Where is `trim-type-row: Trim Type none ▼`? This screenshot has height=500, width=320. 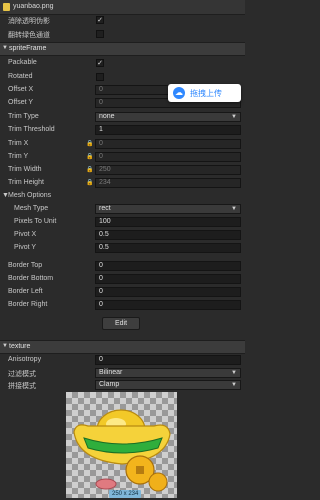 trim-type-row: Trim Type none ▼ is located at coordinates (122, 117).